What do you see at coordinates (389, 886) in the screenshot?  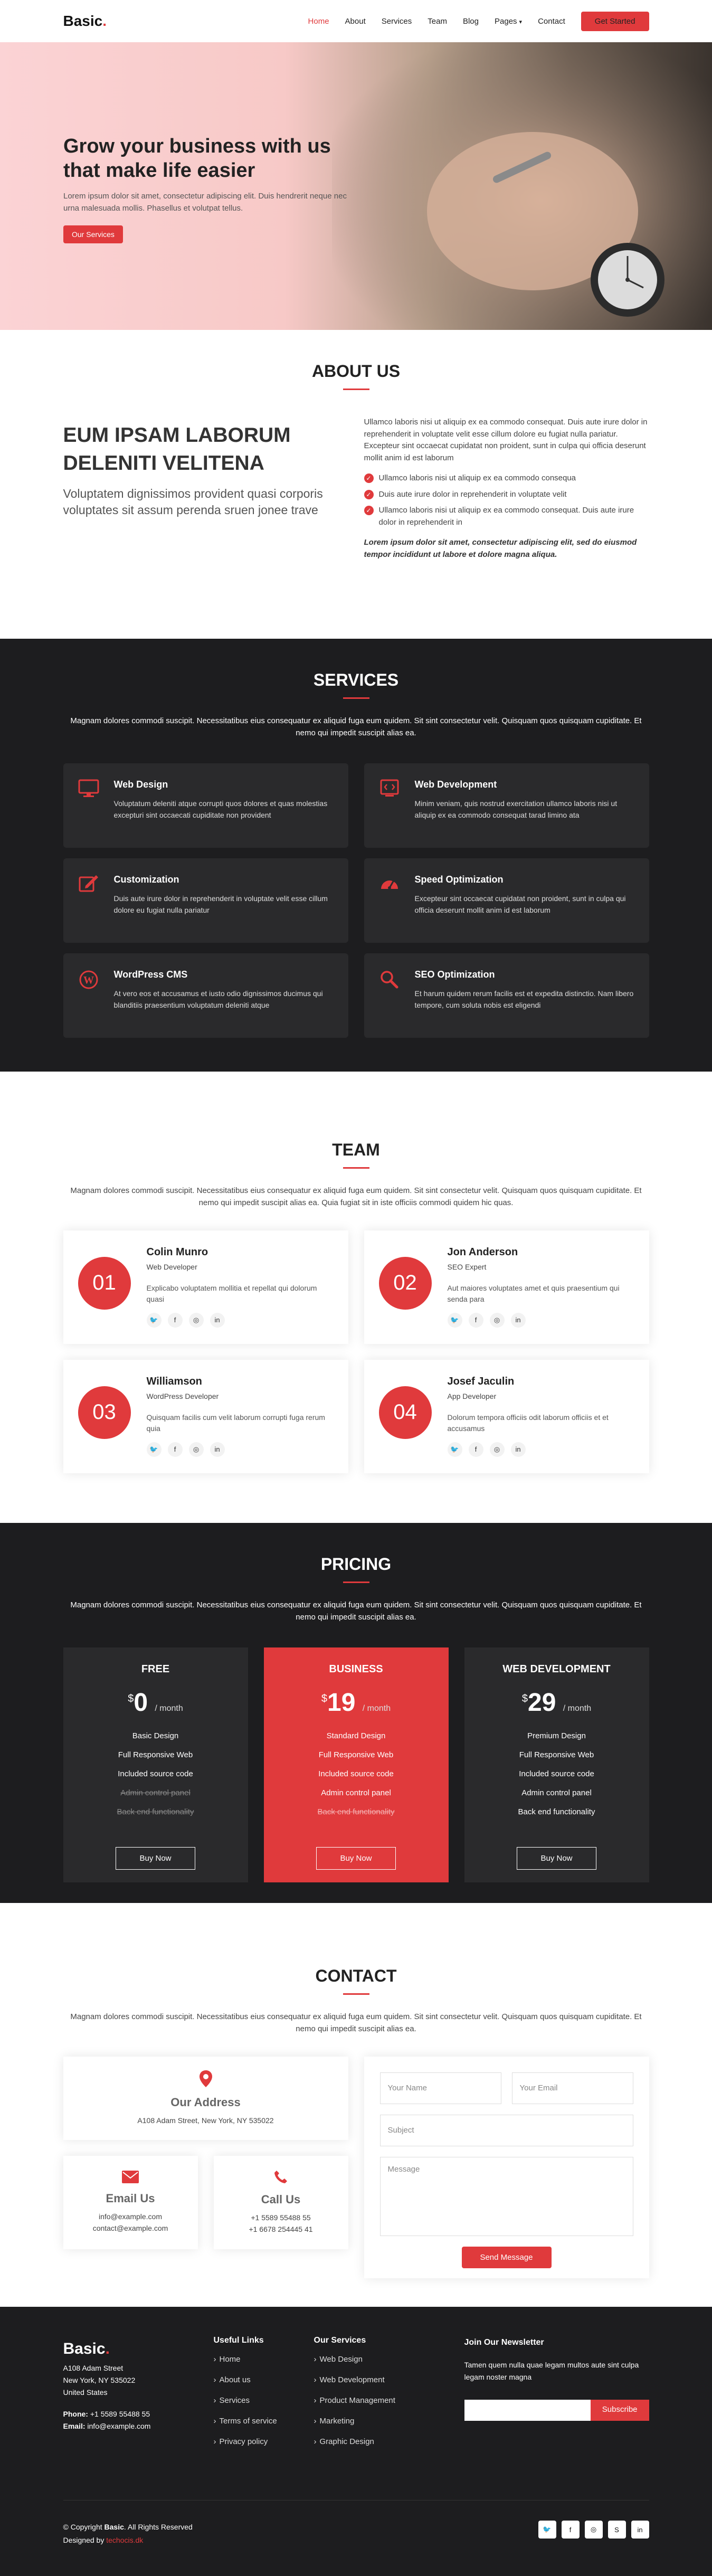 I see `speedometer-icon` at bounding box center [389, 886].